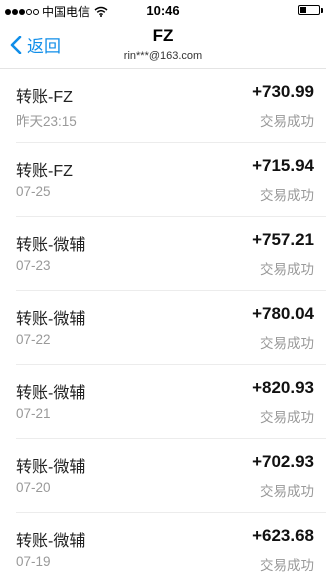  What do you see at coordinates (163, 35) in the screenshot?
I see `page-title: FZ` at bounding box center [163, 35].